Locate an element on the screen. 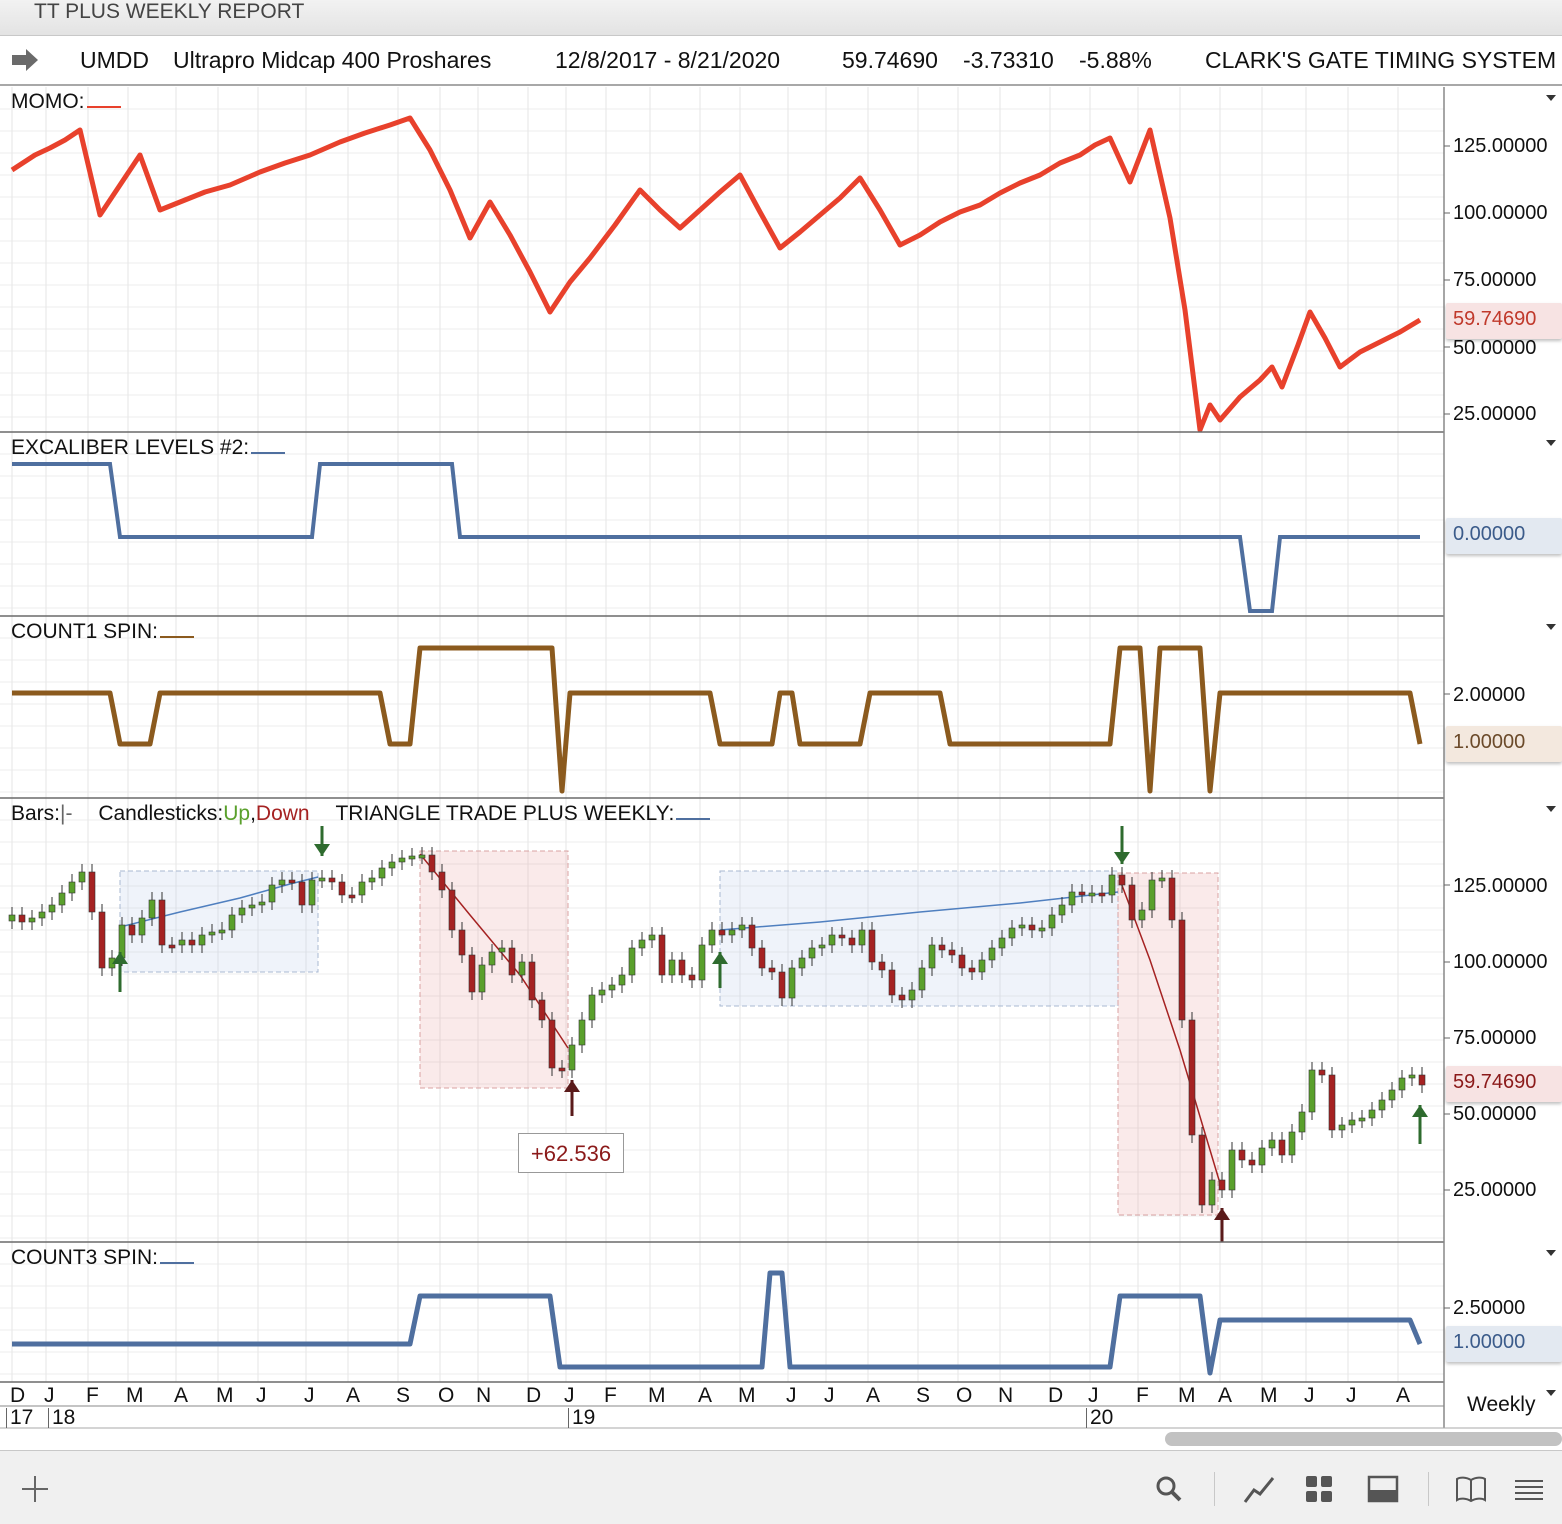 This screenshot has width=1562, height=1524. count3-label: COUNT3 SPIN: is located at coordinates (103, 1258).